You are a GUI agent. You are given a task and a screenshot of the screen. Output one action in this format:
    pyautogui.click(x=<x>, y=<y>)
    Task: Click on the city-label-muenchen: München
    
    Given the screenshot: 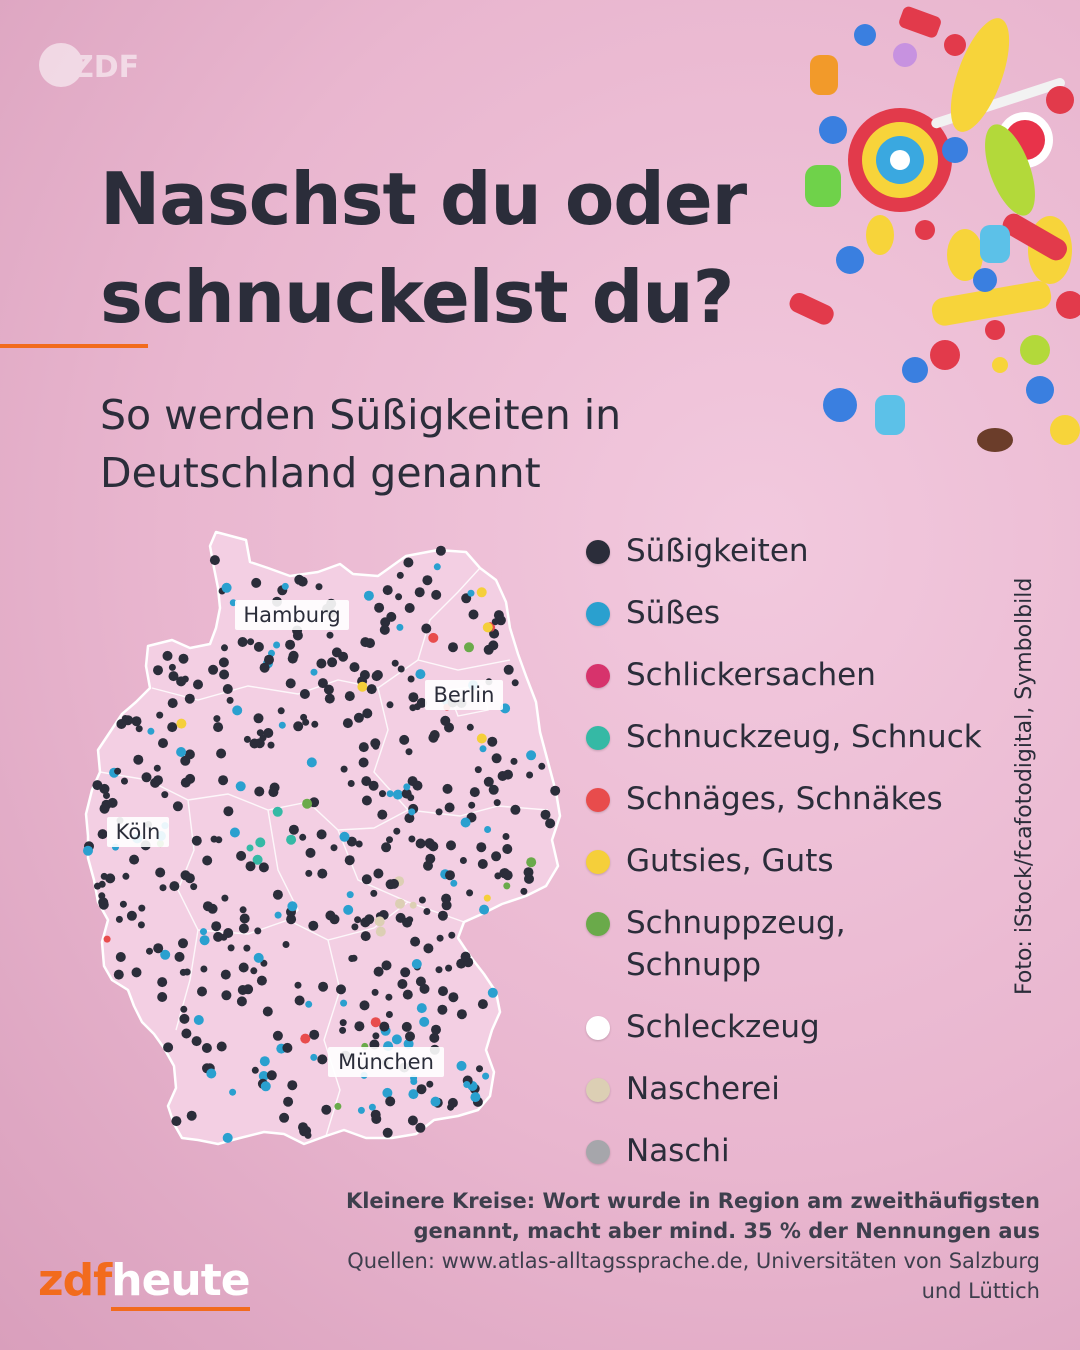 What is the action you would take?
    pyautogui.click(x=386, y=1062)
    